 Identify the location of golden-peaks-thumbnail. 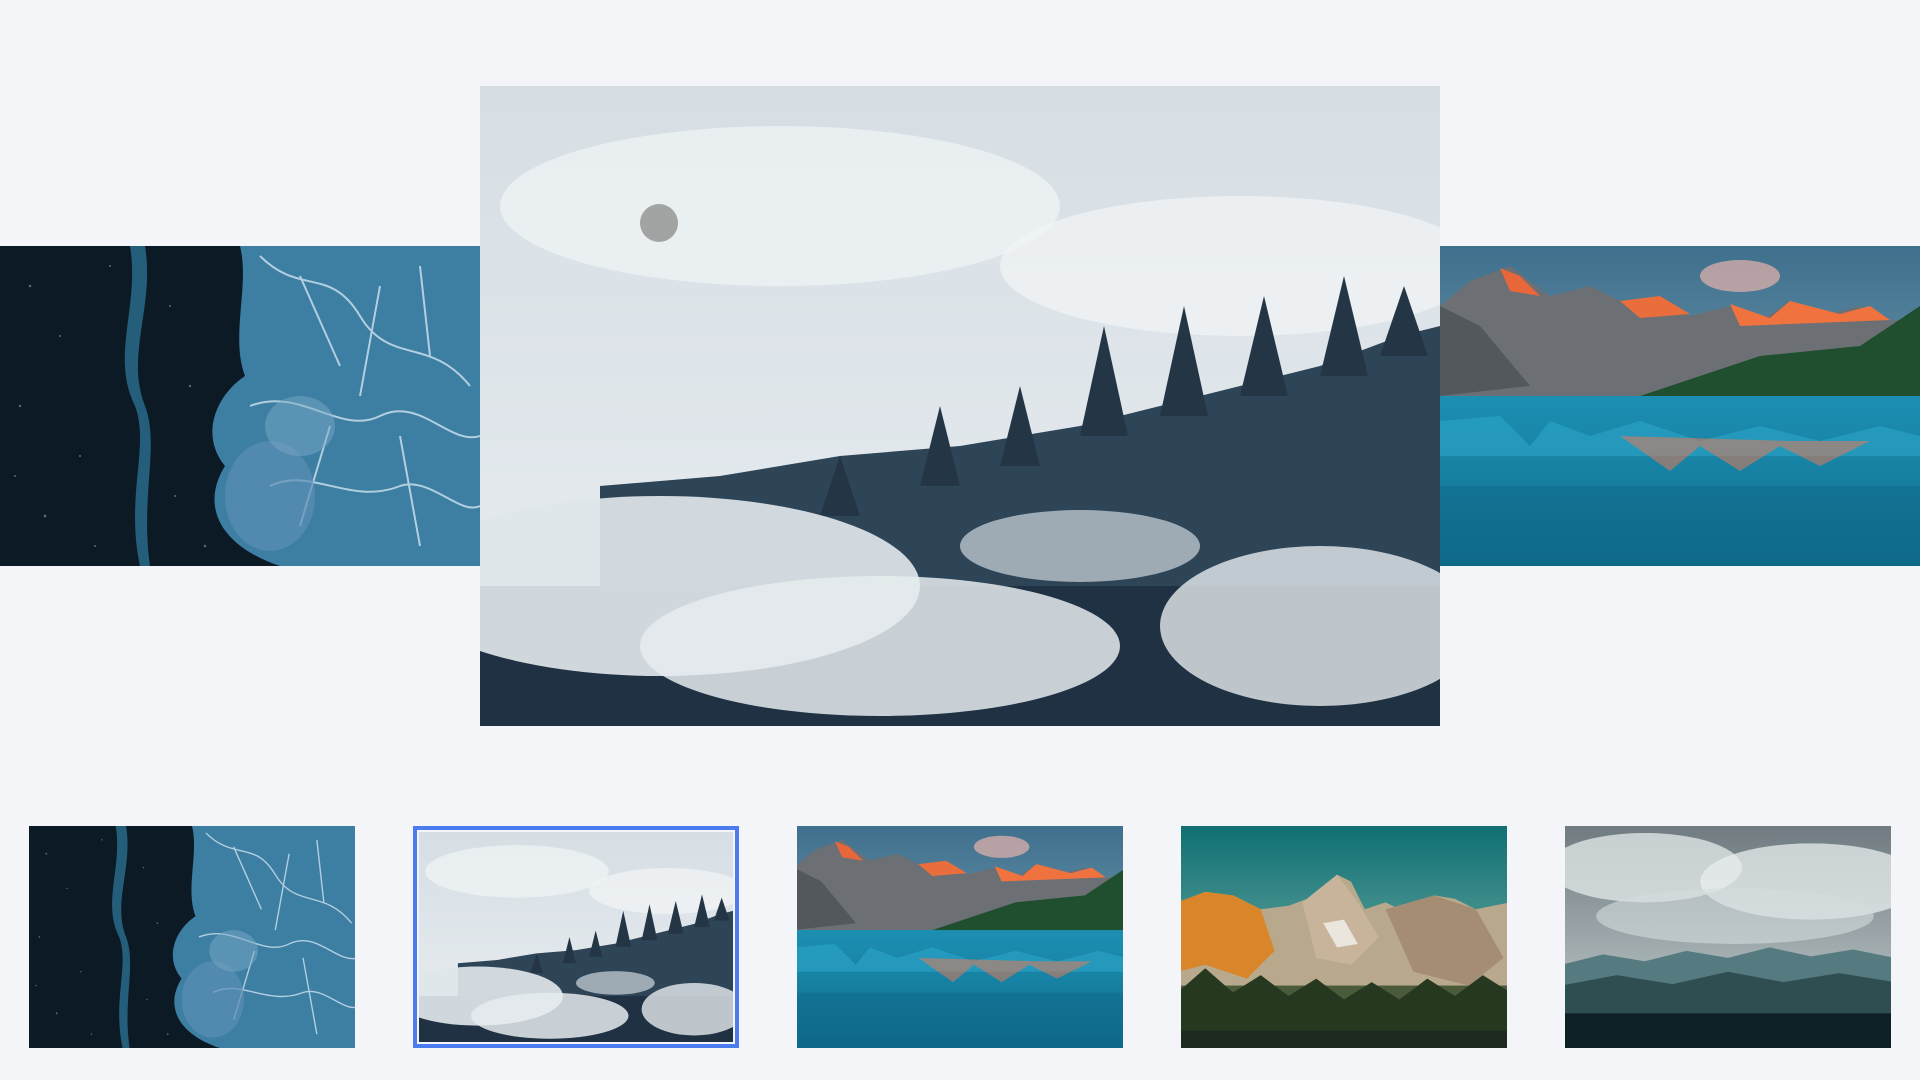
(1344, 937).